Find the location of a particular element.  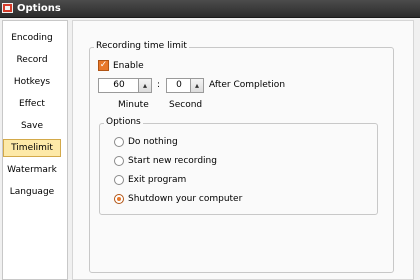

second-value: 0 is located at coordinates (179, 85).